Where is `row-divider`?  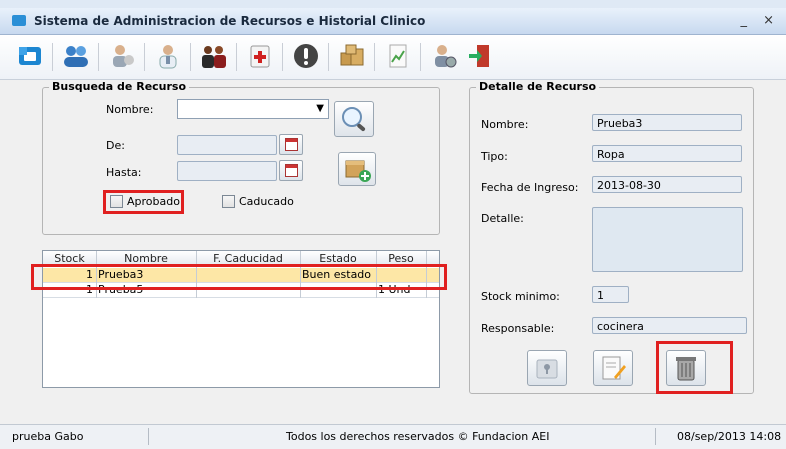
row-divider is located at coordinates (241, 297).